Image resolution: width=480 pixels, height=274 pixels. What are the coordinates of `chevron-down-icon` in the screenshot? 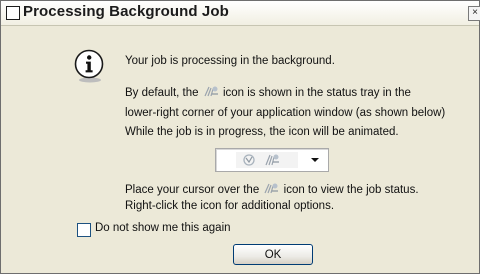 It's located at (315, 160).